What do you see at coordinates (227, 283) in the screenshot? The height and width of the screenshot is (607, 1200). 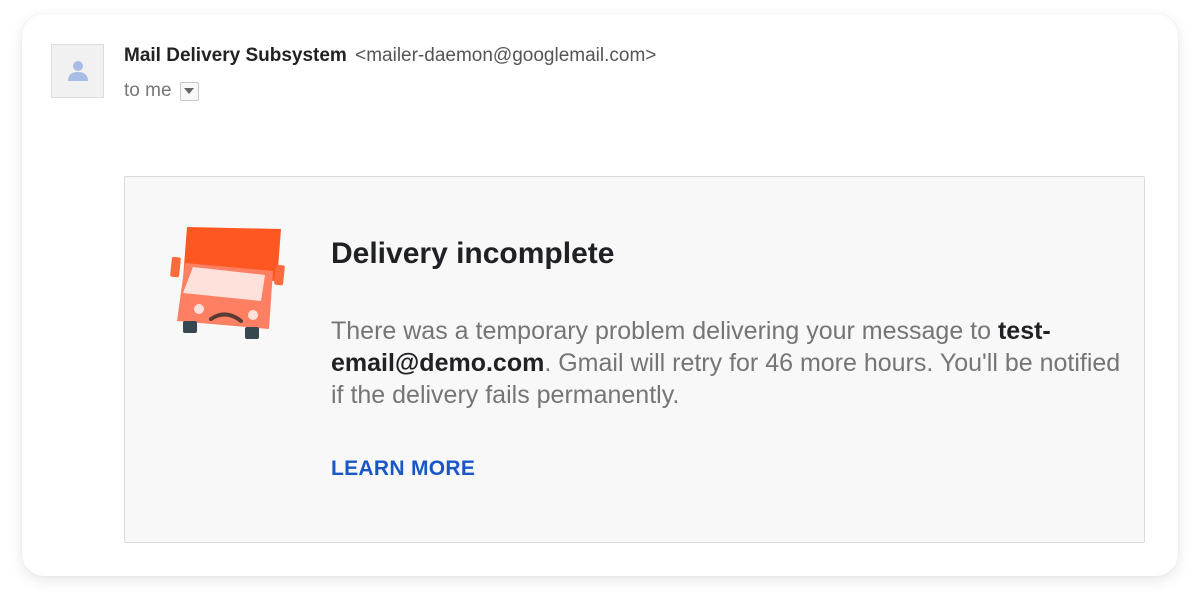 I see `delivery-truck-icon` at bounding box center [227, 283].